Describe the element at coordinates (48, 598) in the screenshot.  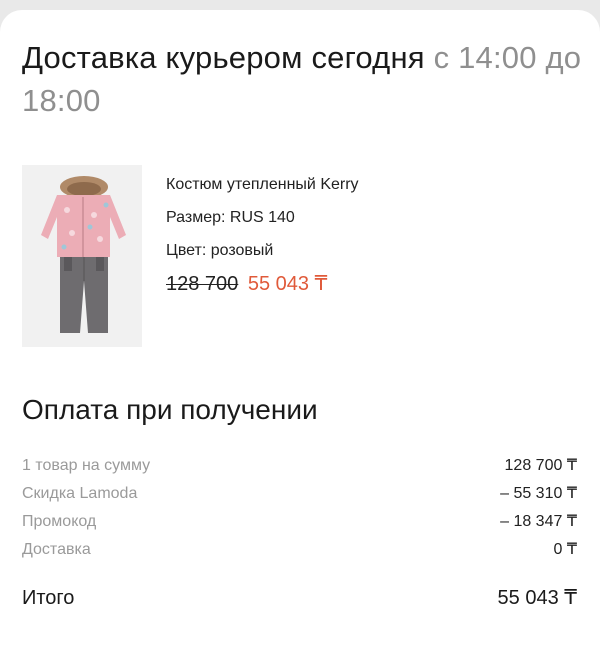
I see `total-label: Итого` at that location.